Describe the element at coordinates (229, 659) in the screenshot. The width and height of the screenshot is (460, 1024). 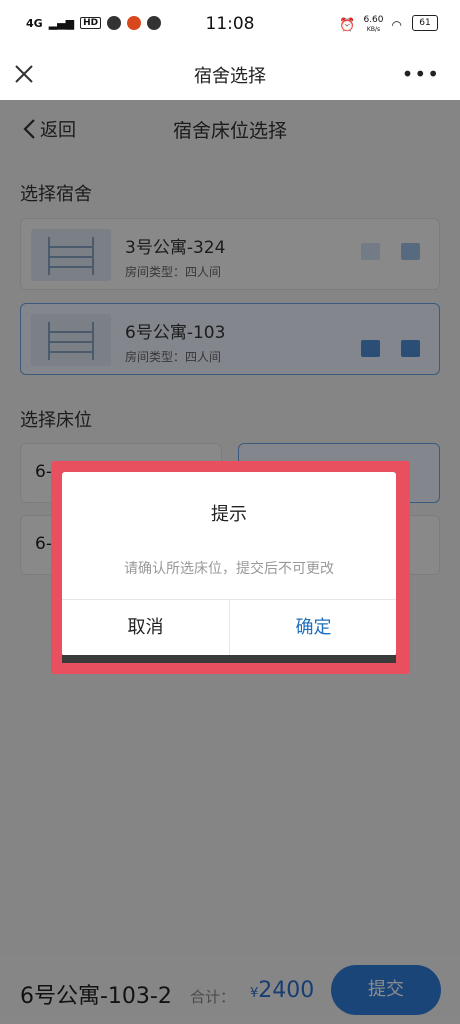
I see `dialog-bottom-edge` at that location.